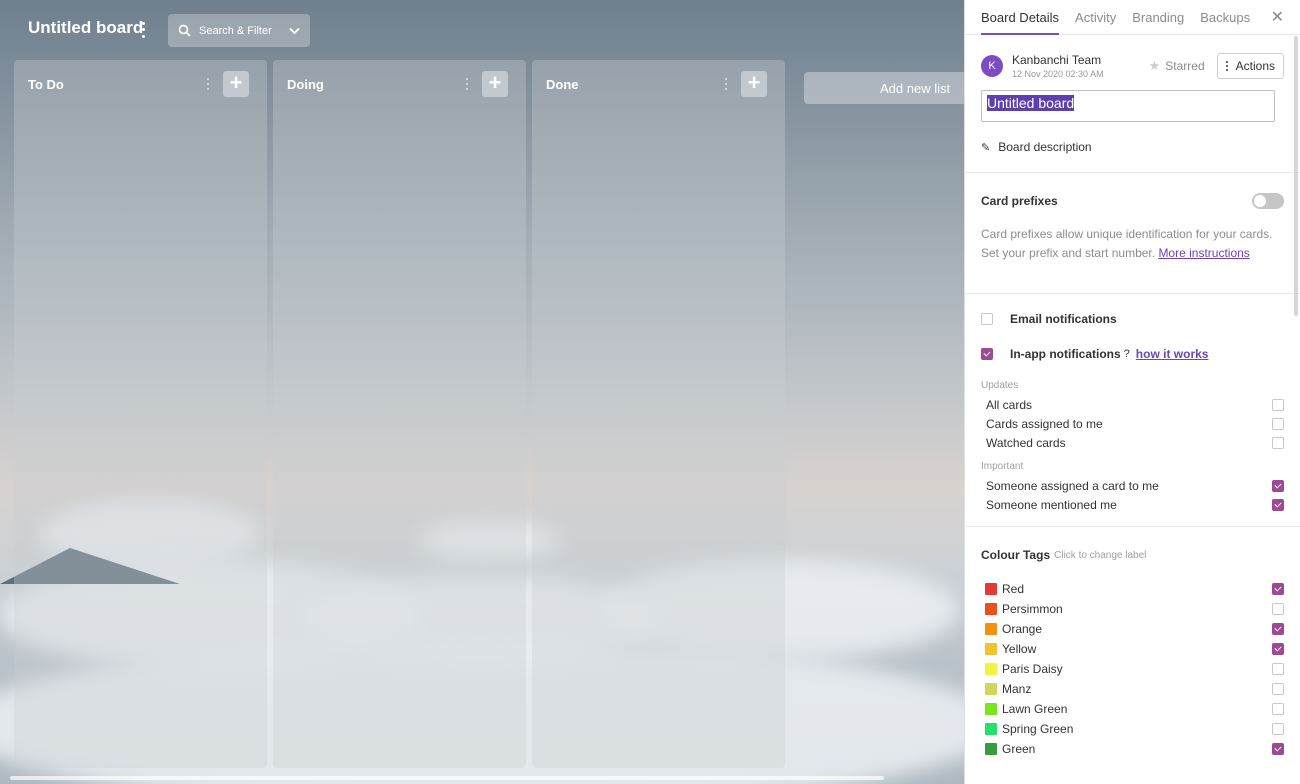  What do you see at coordinates (1203, 253) in the screenshot?
I see `more-instructions-link: More instructions` at bounding box center [1203, 253].